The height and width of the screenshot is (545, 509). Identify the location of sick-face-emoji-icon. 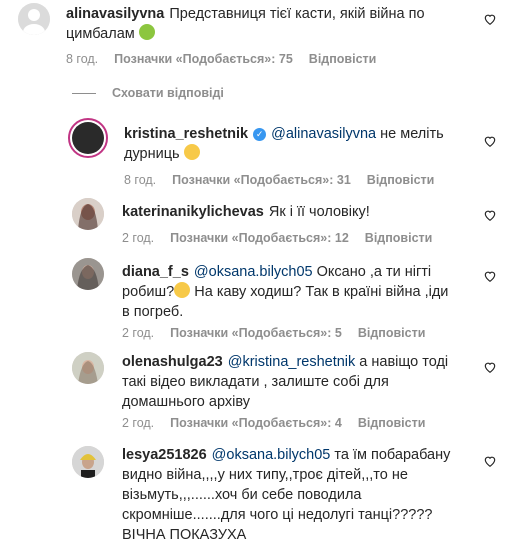
(146, 32).